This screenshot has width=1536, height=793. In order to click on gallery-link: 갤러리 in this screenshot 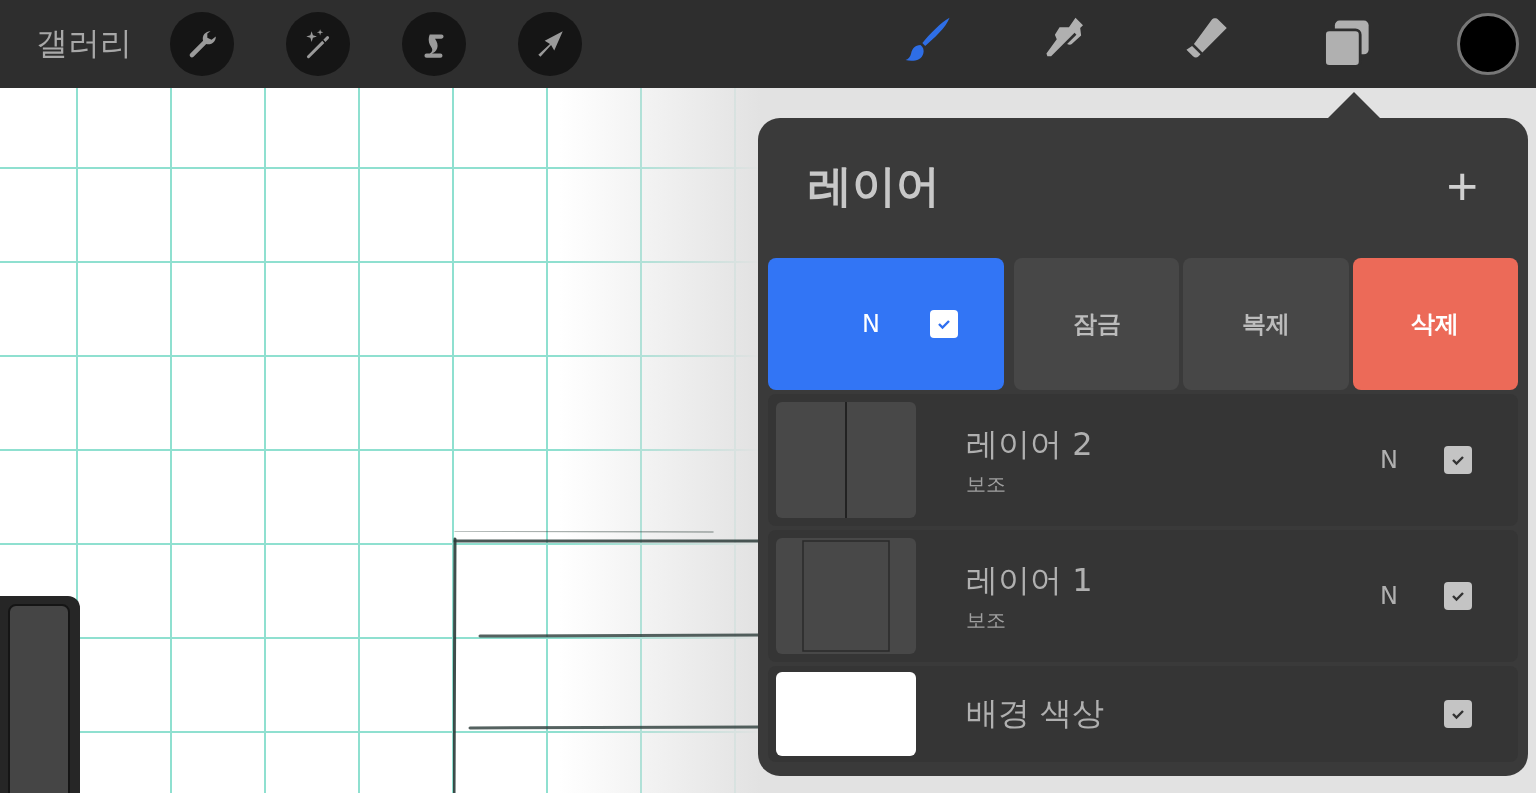, I will do `click(86, 44)`.